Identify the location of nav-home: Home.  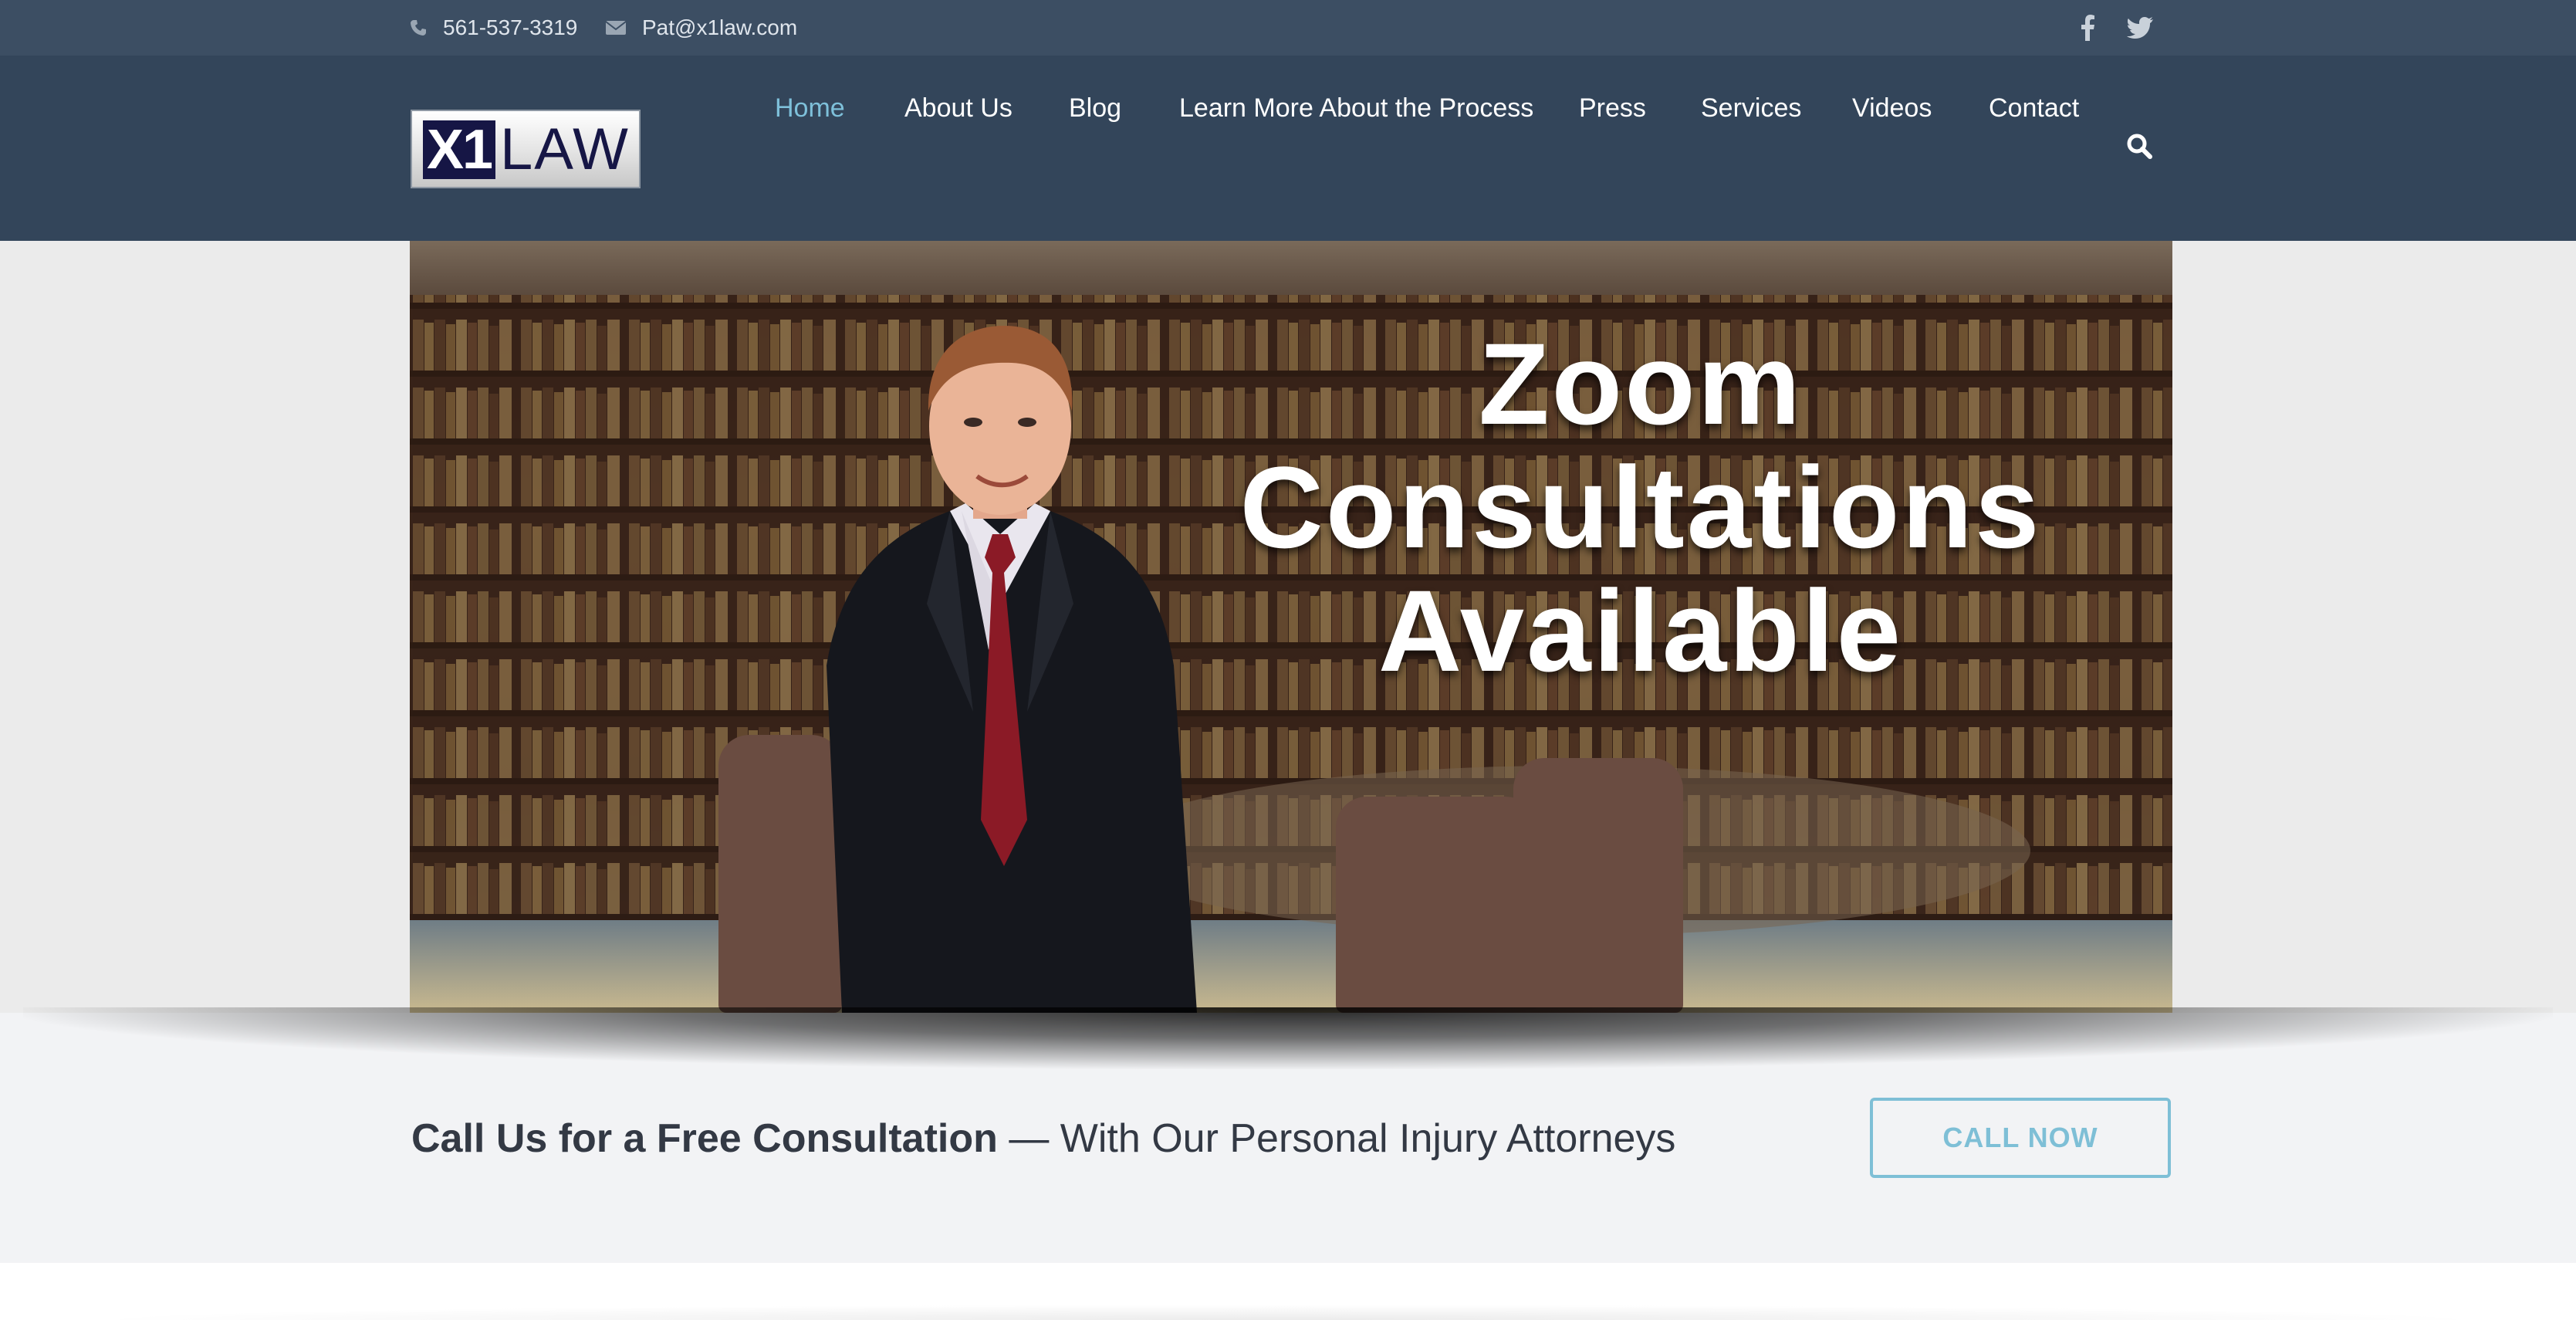
(810, 108).